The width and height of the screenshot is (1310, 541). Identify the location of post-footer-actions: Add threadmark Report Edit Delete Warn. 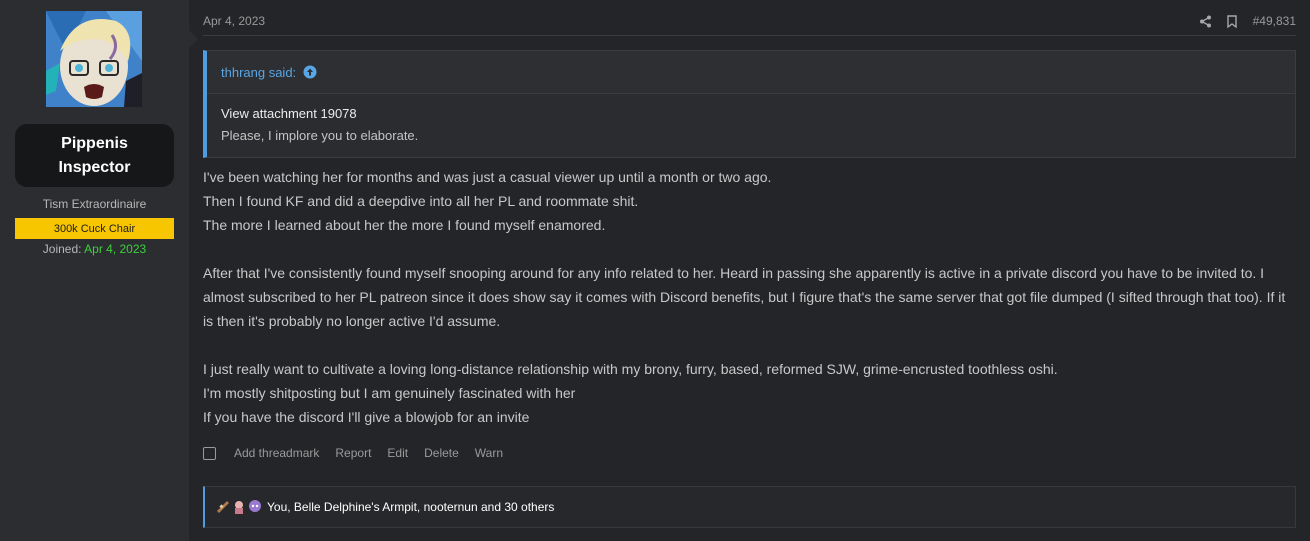
(361, 453).